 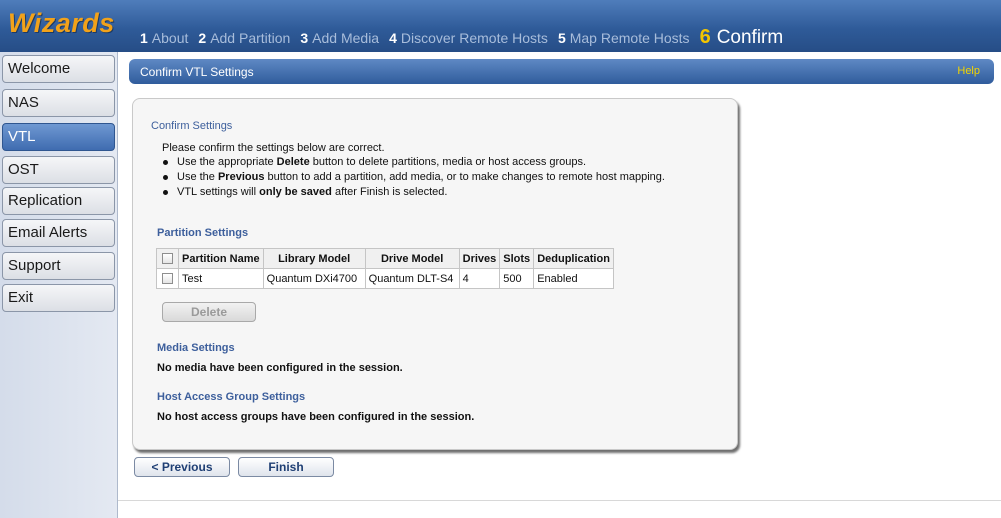 What do you see at coordinates (58, 233) in the screenshot?
I see `sidebar-item-email-alerts: Email Alerts` at bounding box center [58, 233].